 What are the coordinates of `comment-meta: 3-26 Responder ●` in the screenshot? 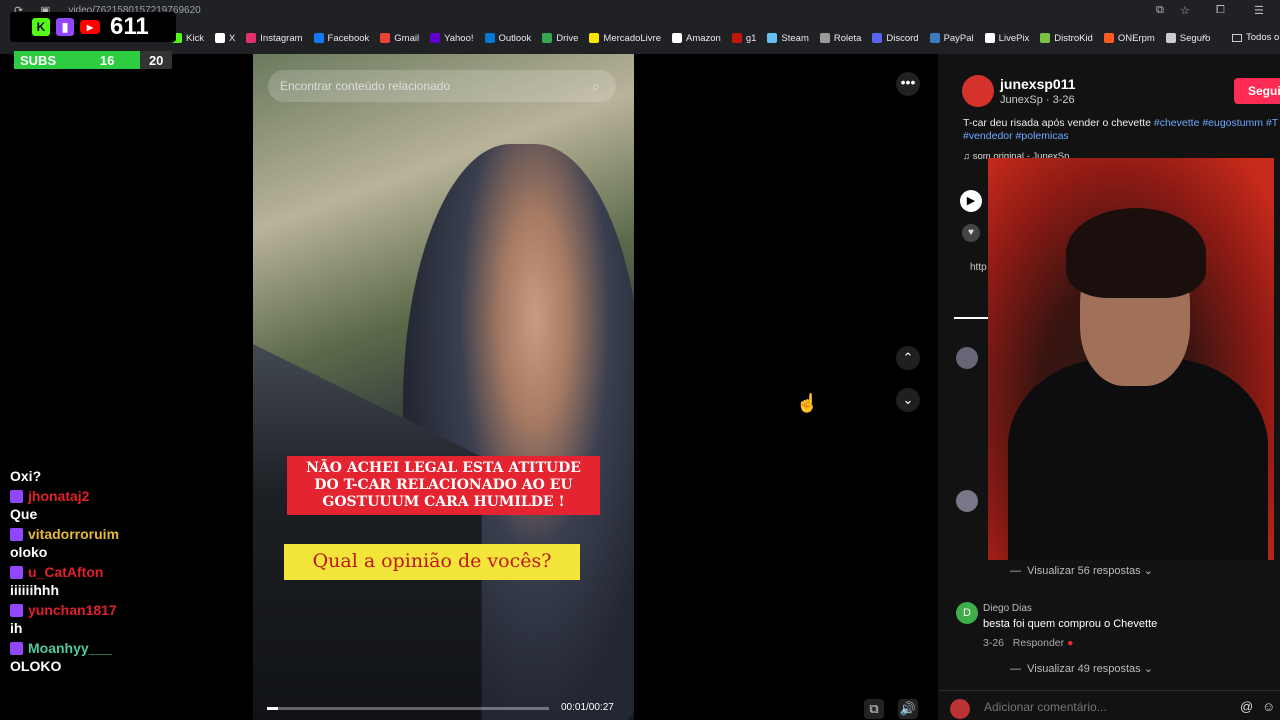 It's located at (1028, 643).